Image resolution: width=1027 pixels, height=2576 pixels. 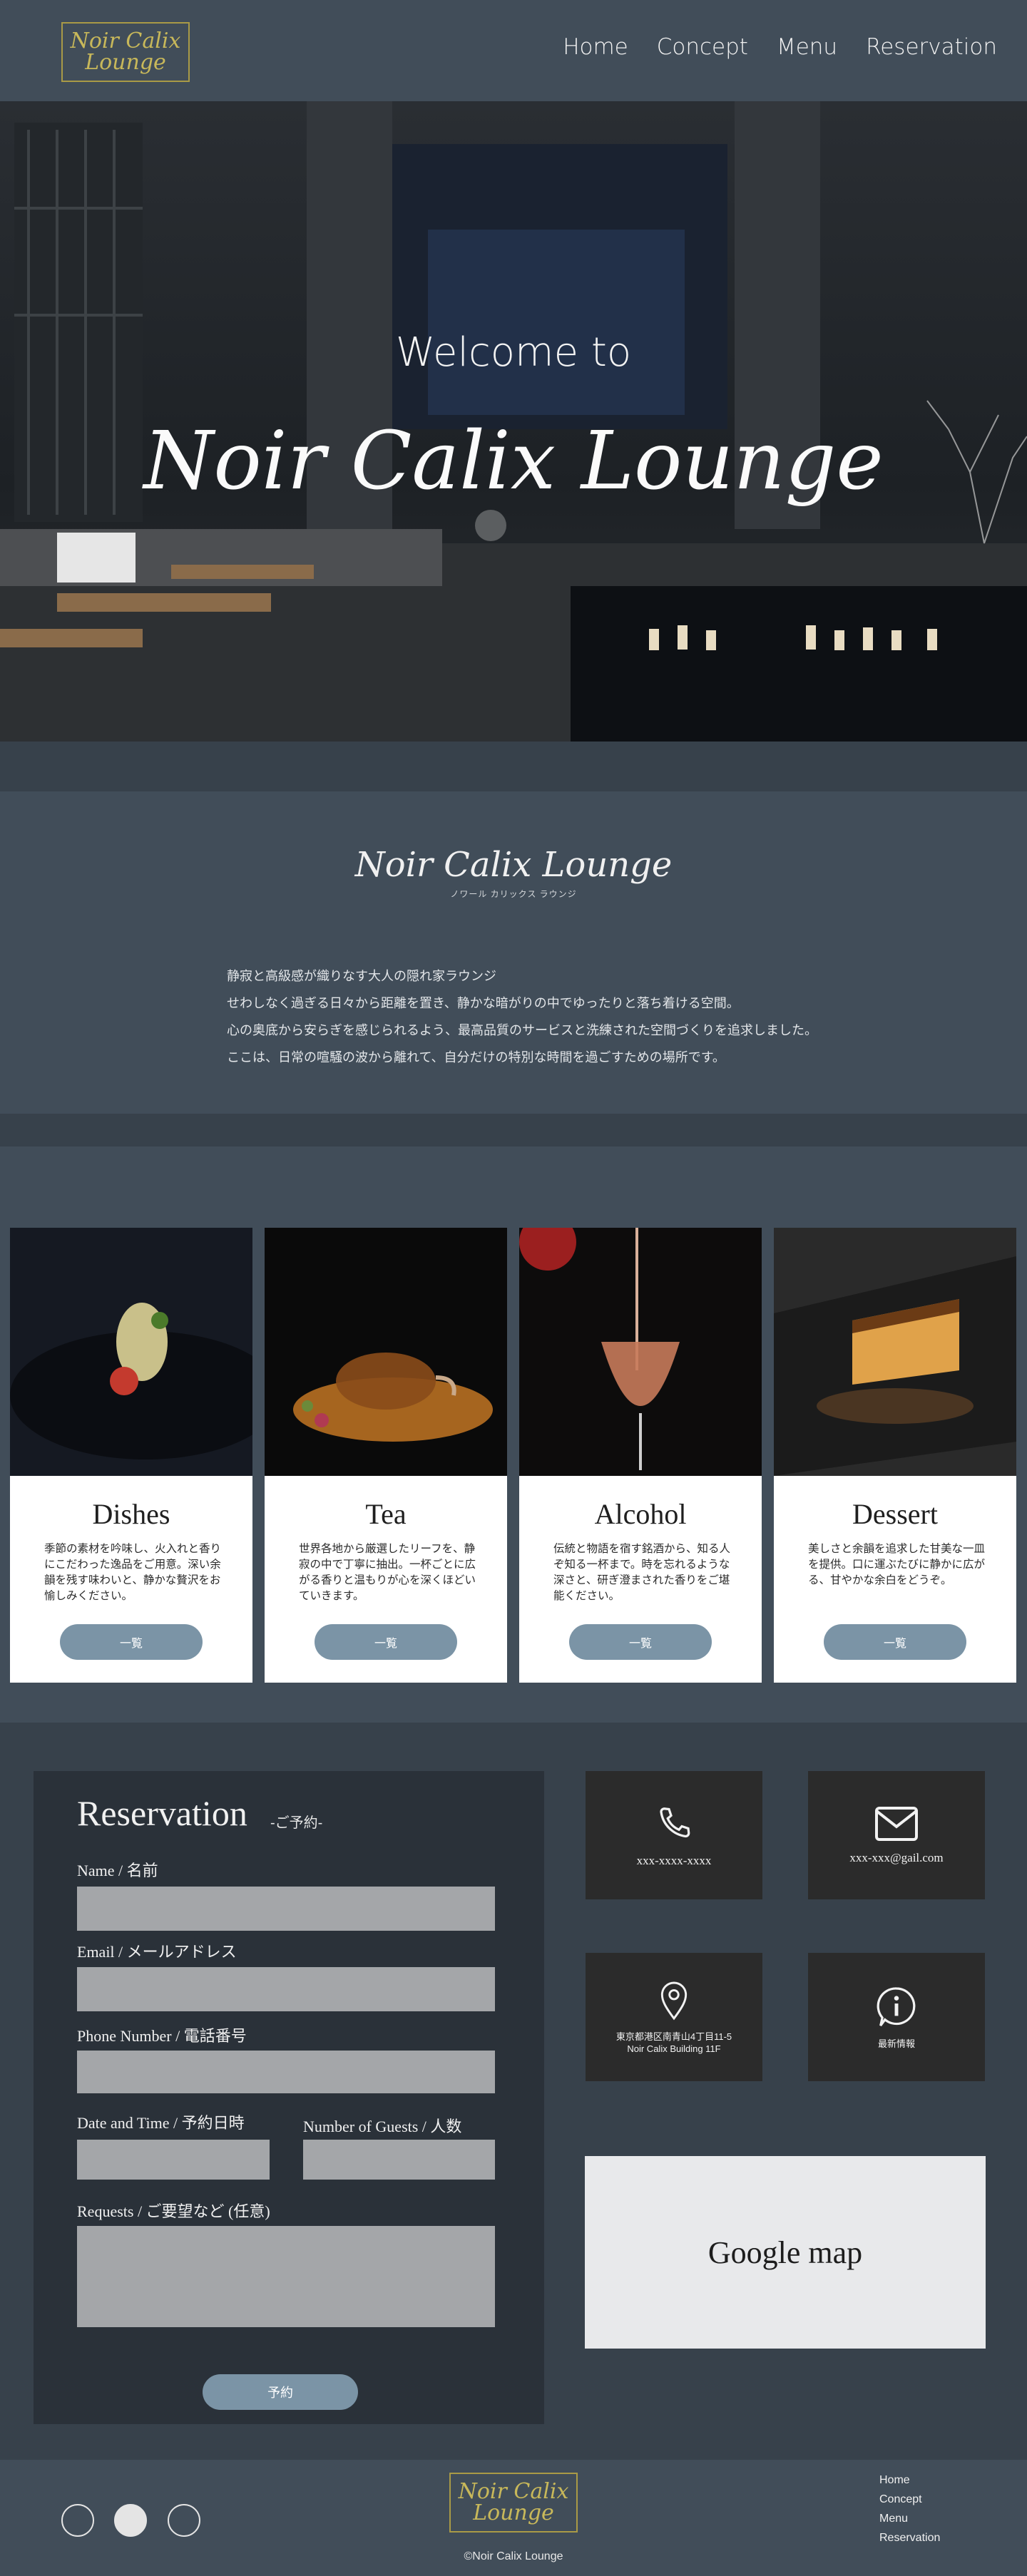 What do you see at coordinates (640, 1352) in the screenshot?
I see `alcohol-image` at bounding box center [640, 1352].